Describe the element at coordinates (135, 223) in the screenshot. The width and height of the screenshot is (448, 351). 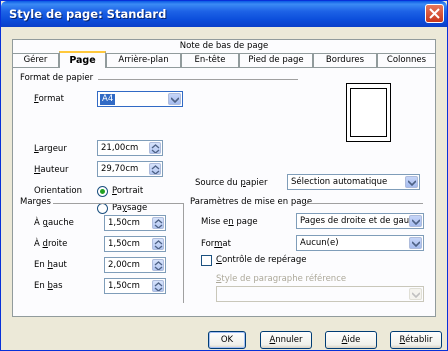
I see `left-margin-spin: 1,50cm` at that location.